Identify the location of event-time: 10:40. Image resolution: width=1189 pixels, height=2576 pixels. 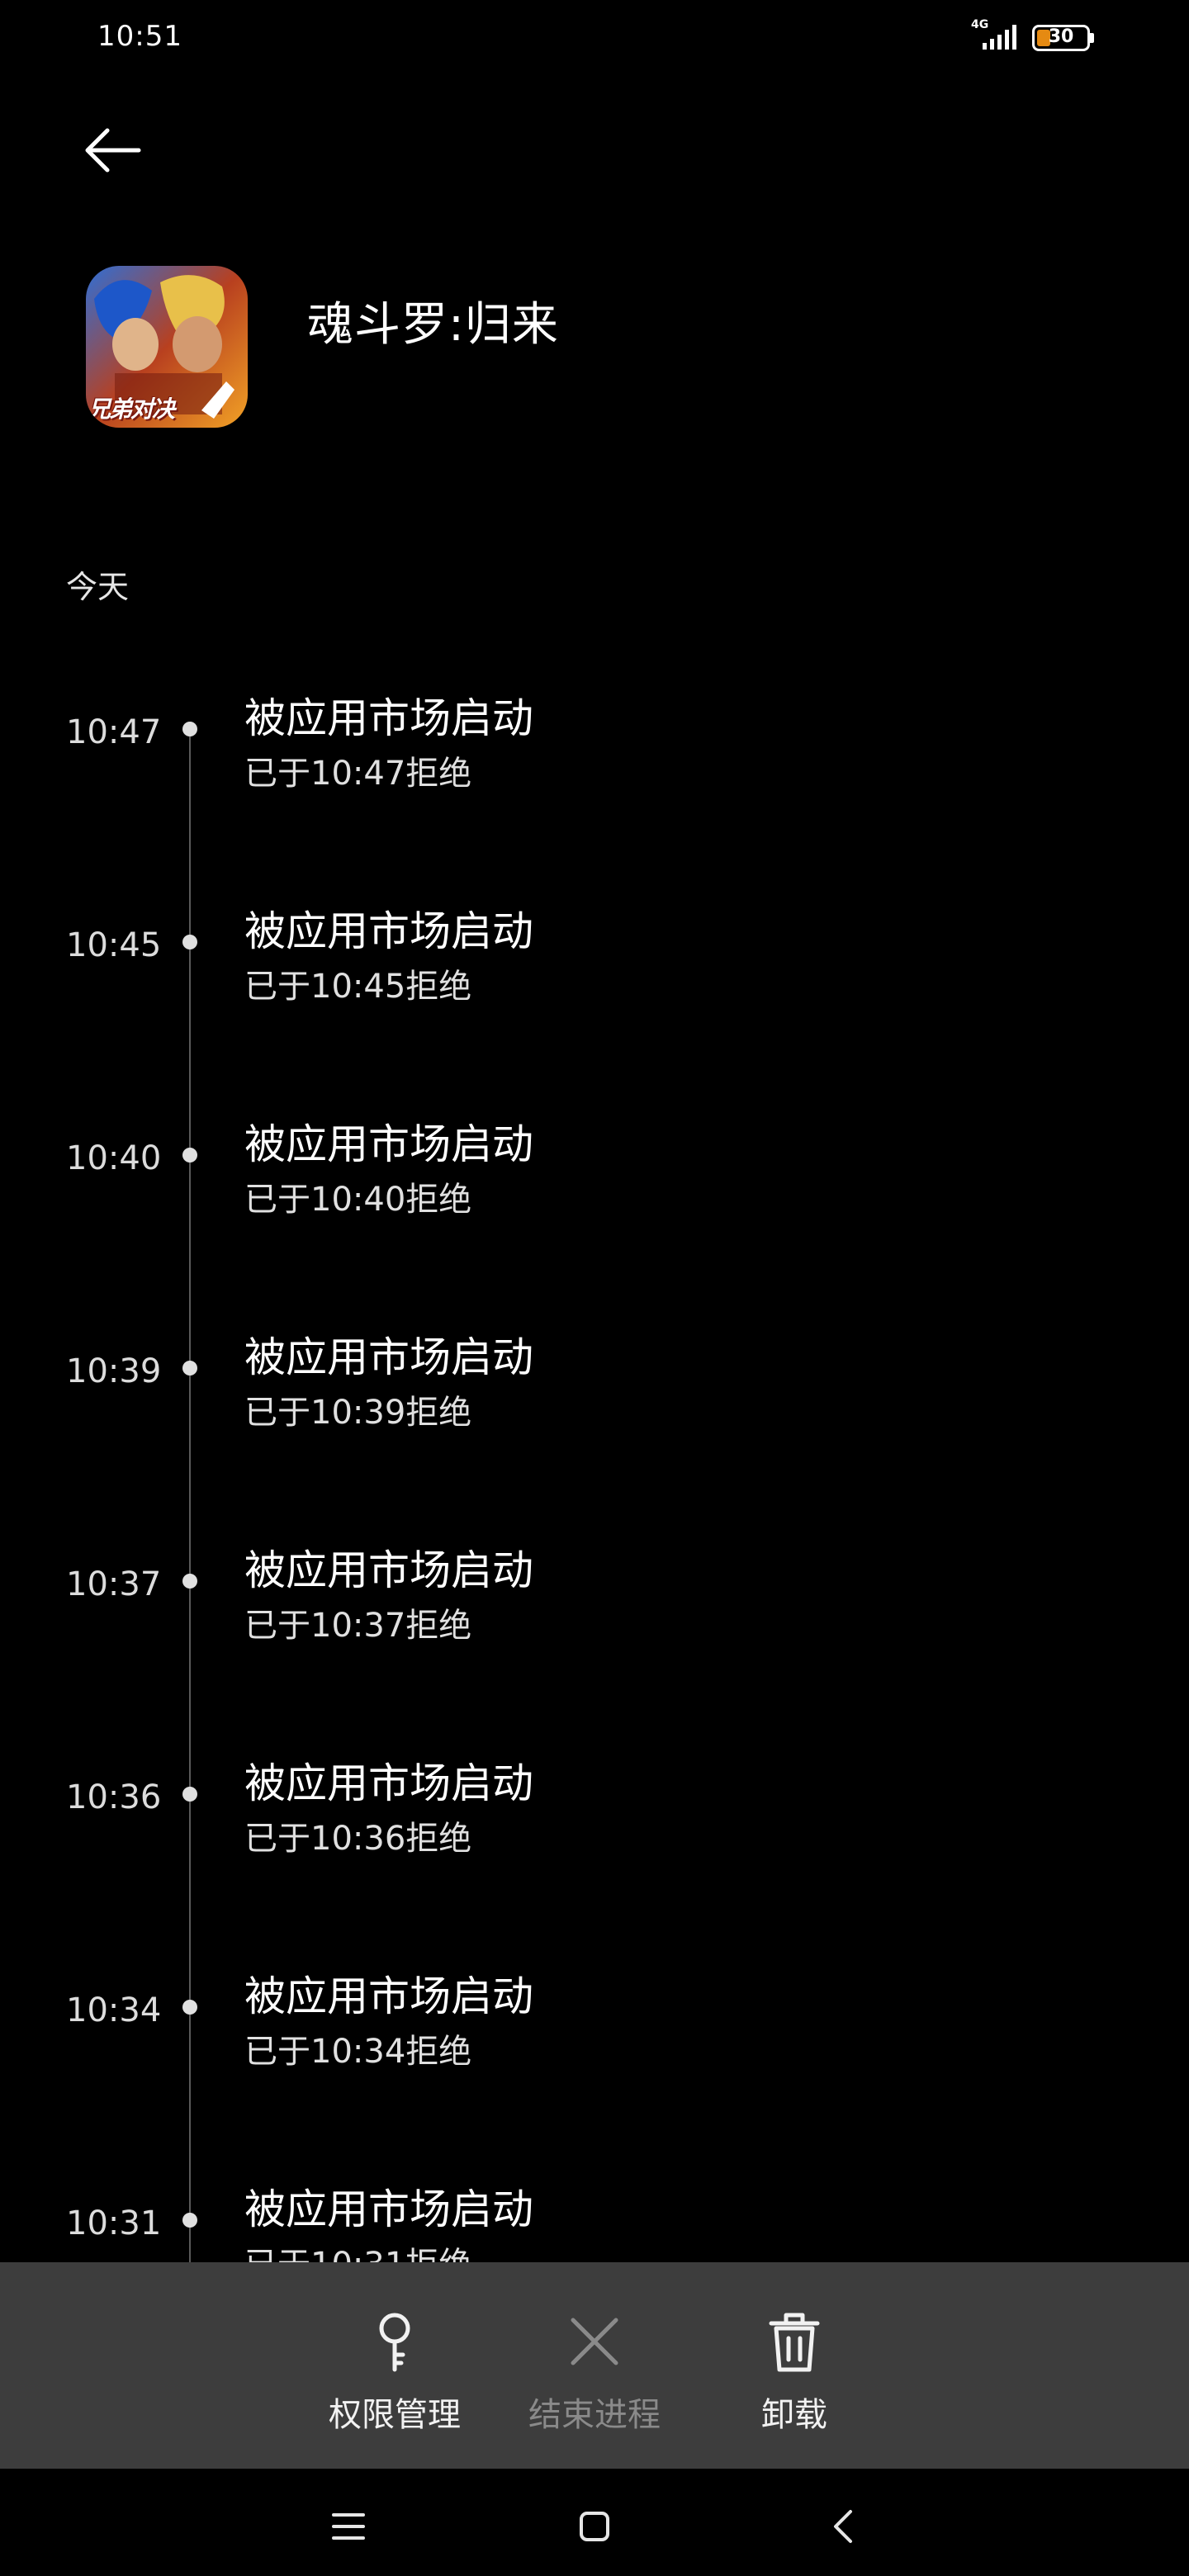
(114, 1158).